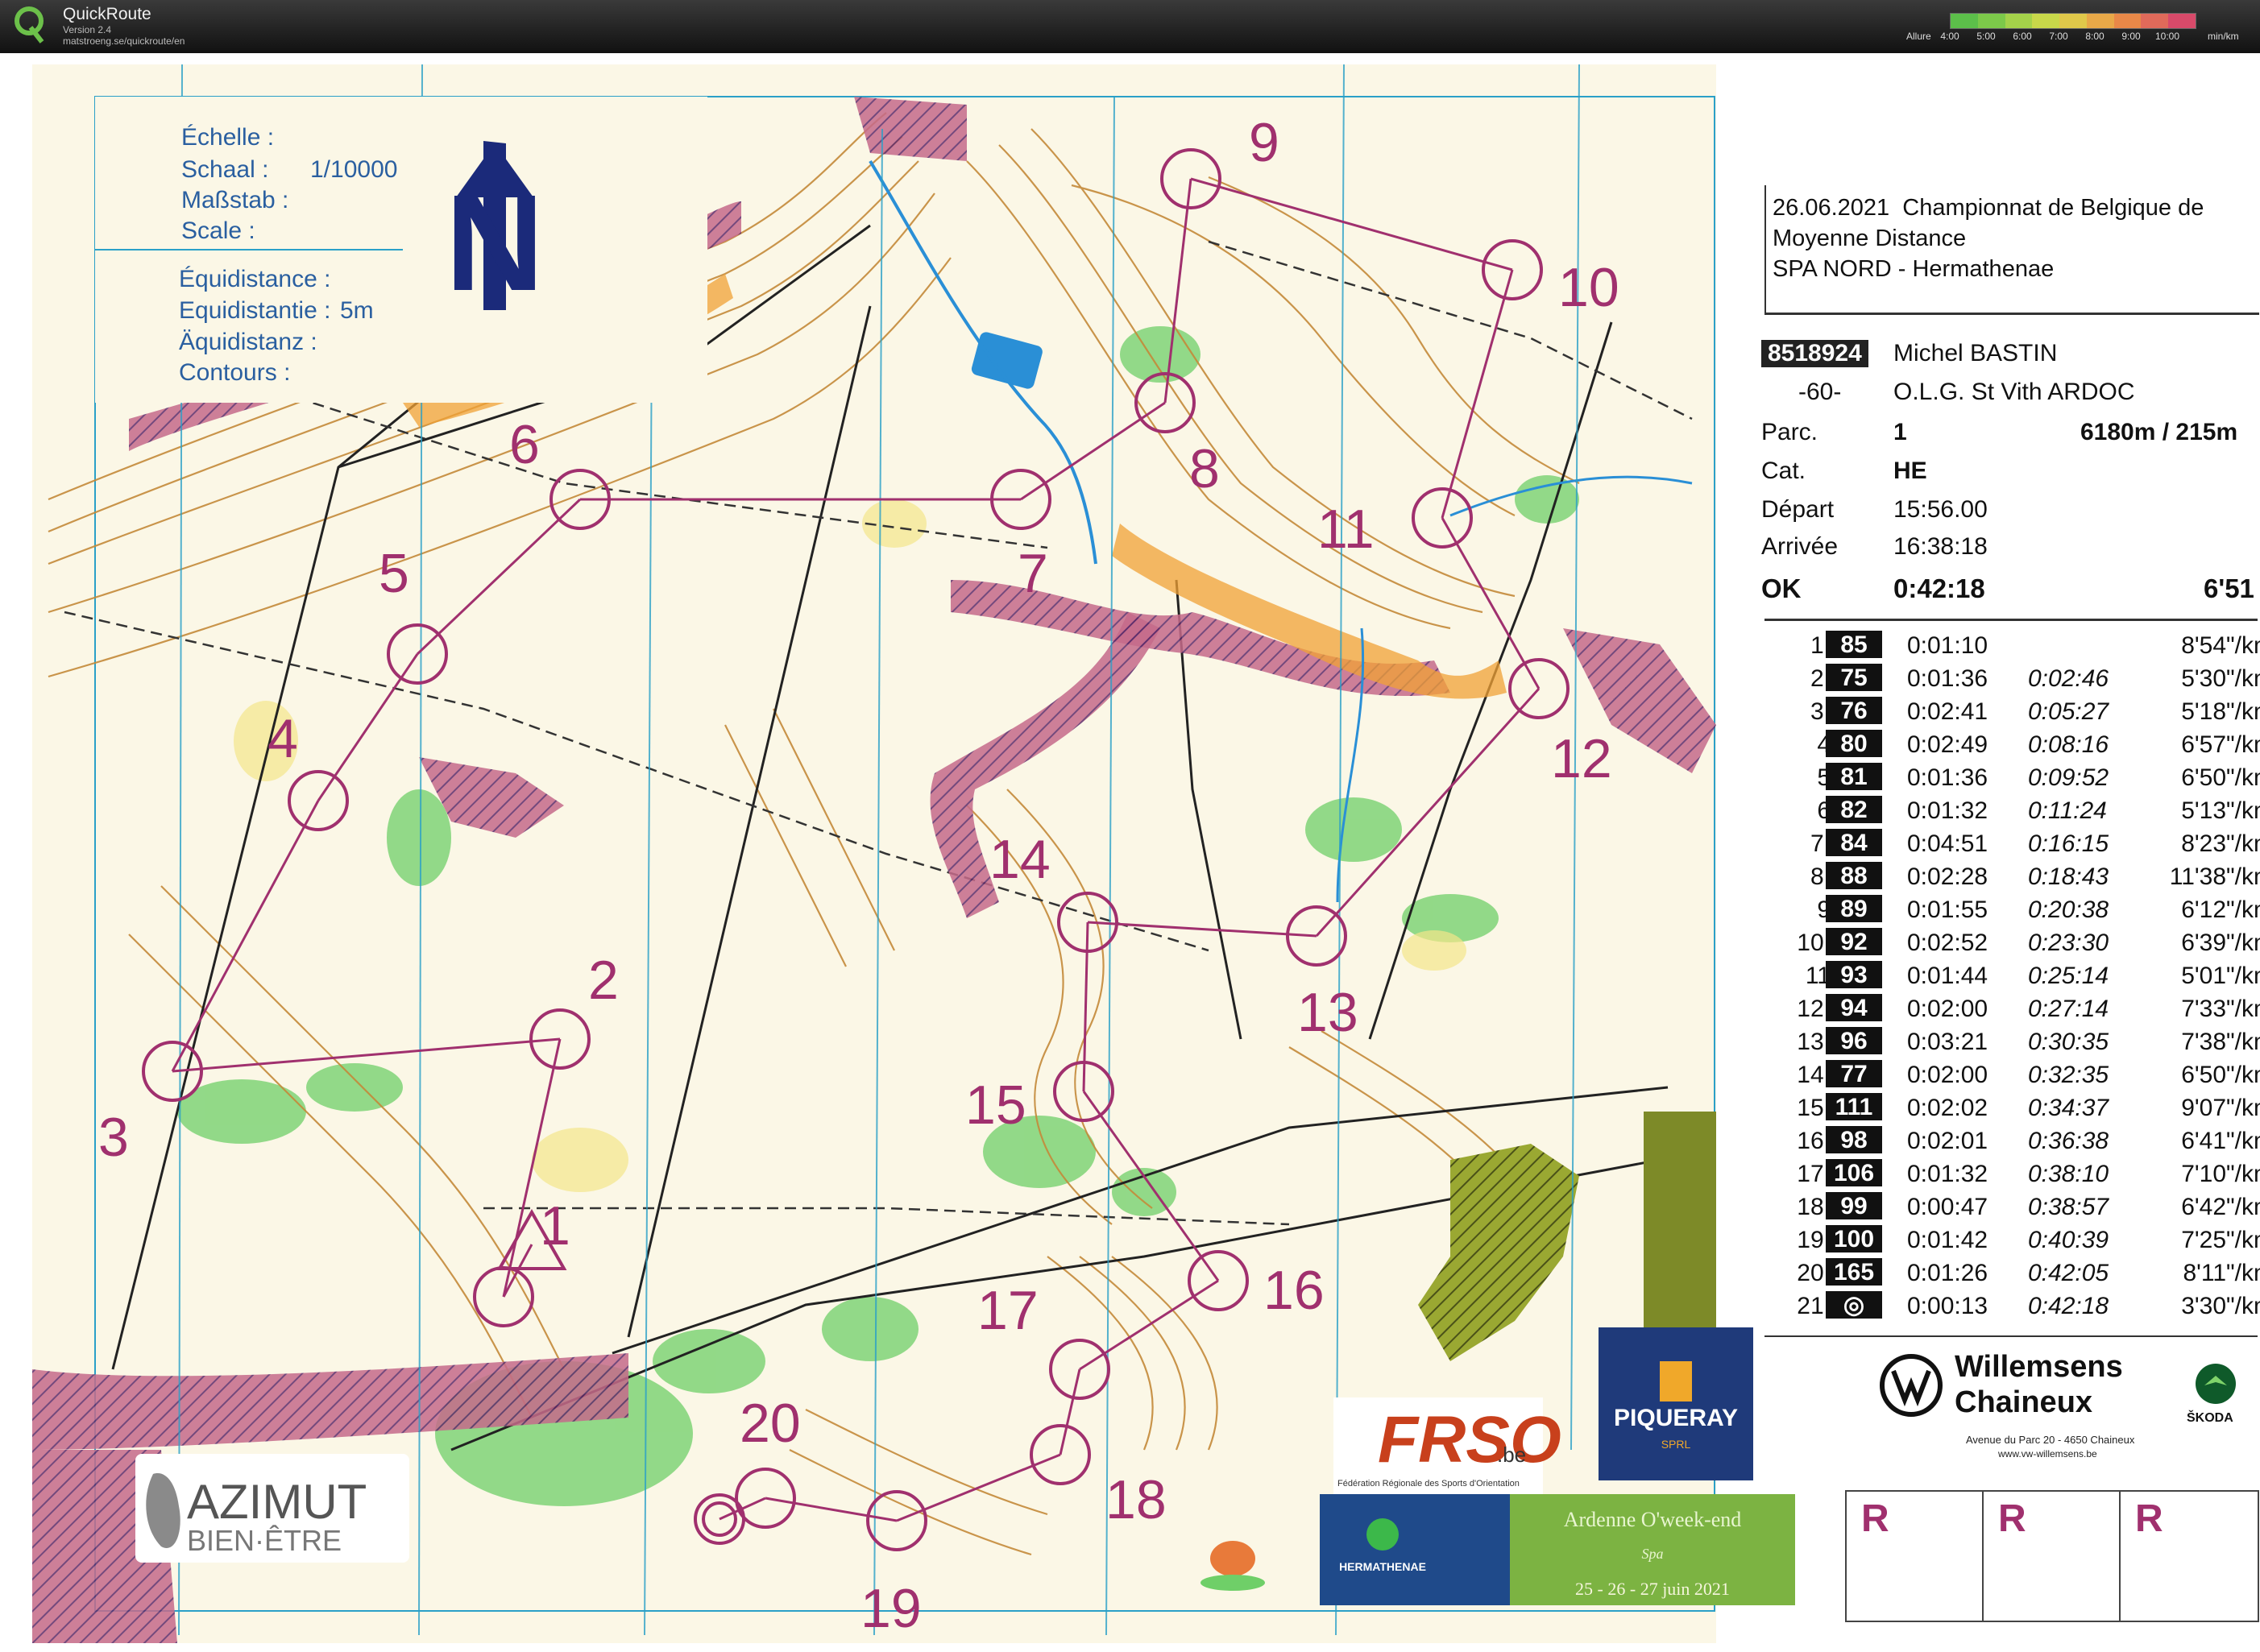 The width and height of the screenshot is (2260, 1652). What do you see at coordinates (1652, 1589) in the screenshot?
I see `ardenne-dates: 25 - 26 - 27 juin 2021` at bounding box center [1652, 1589].